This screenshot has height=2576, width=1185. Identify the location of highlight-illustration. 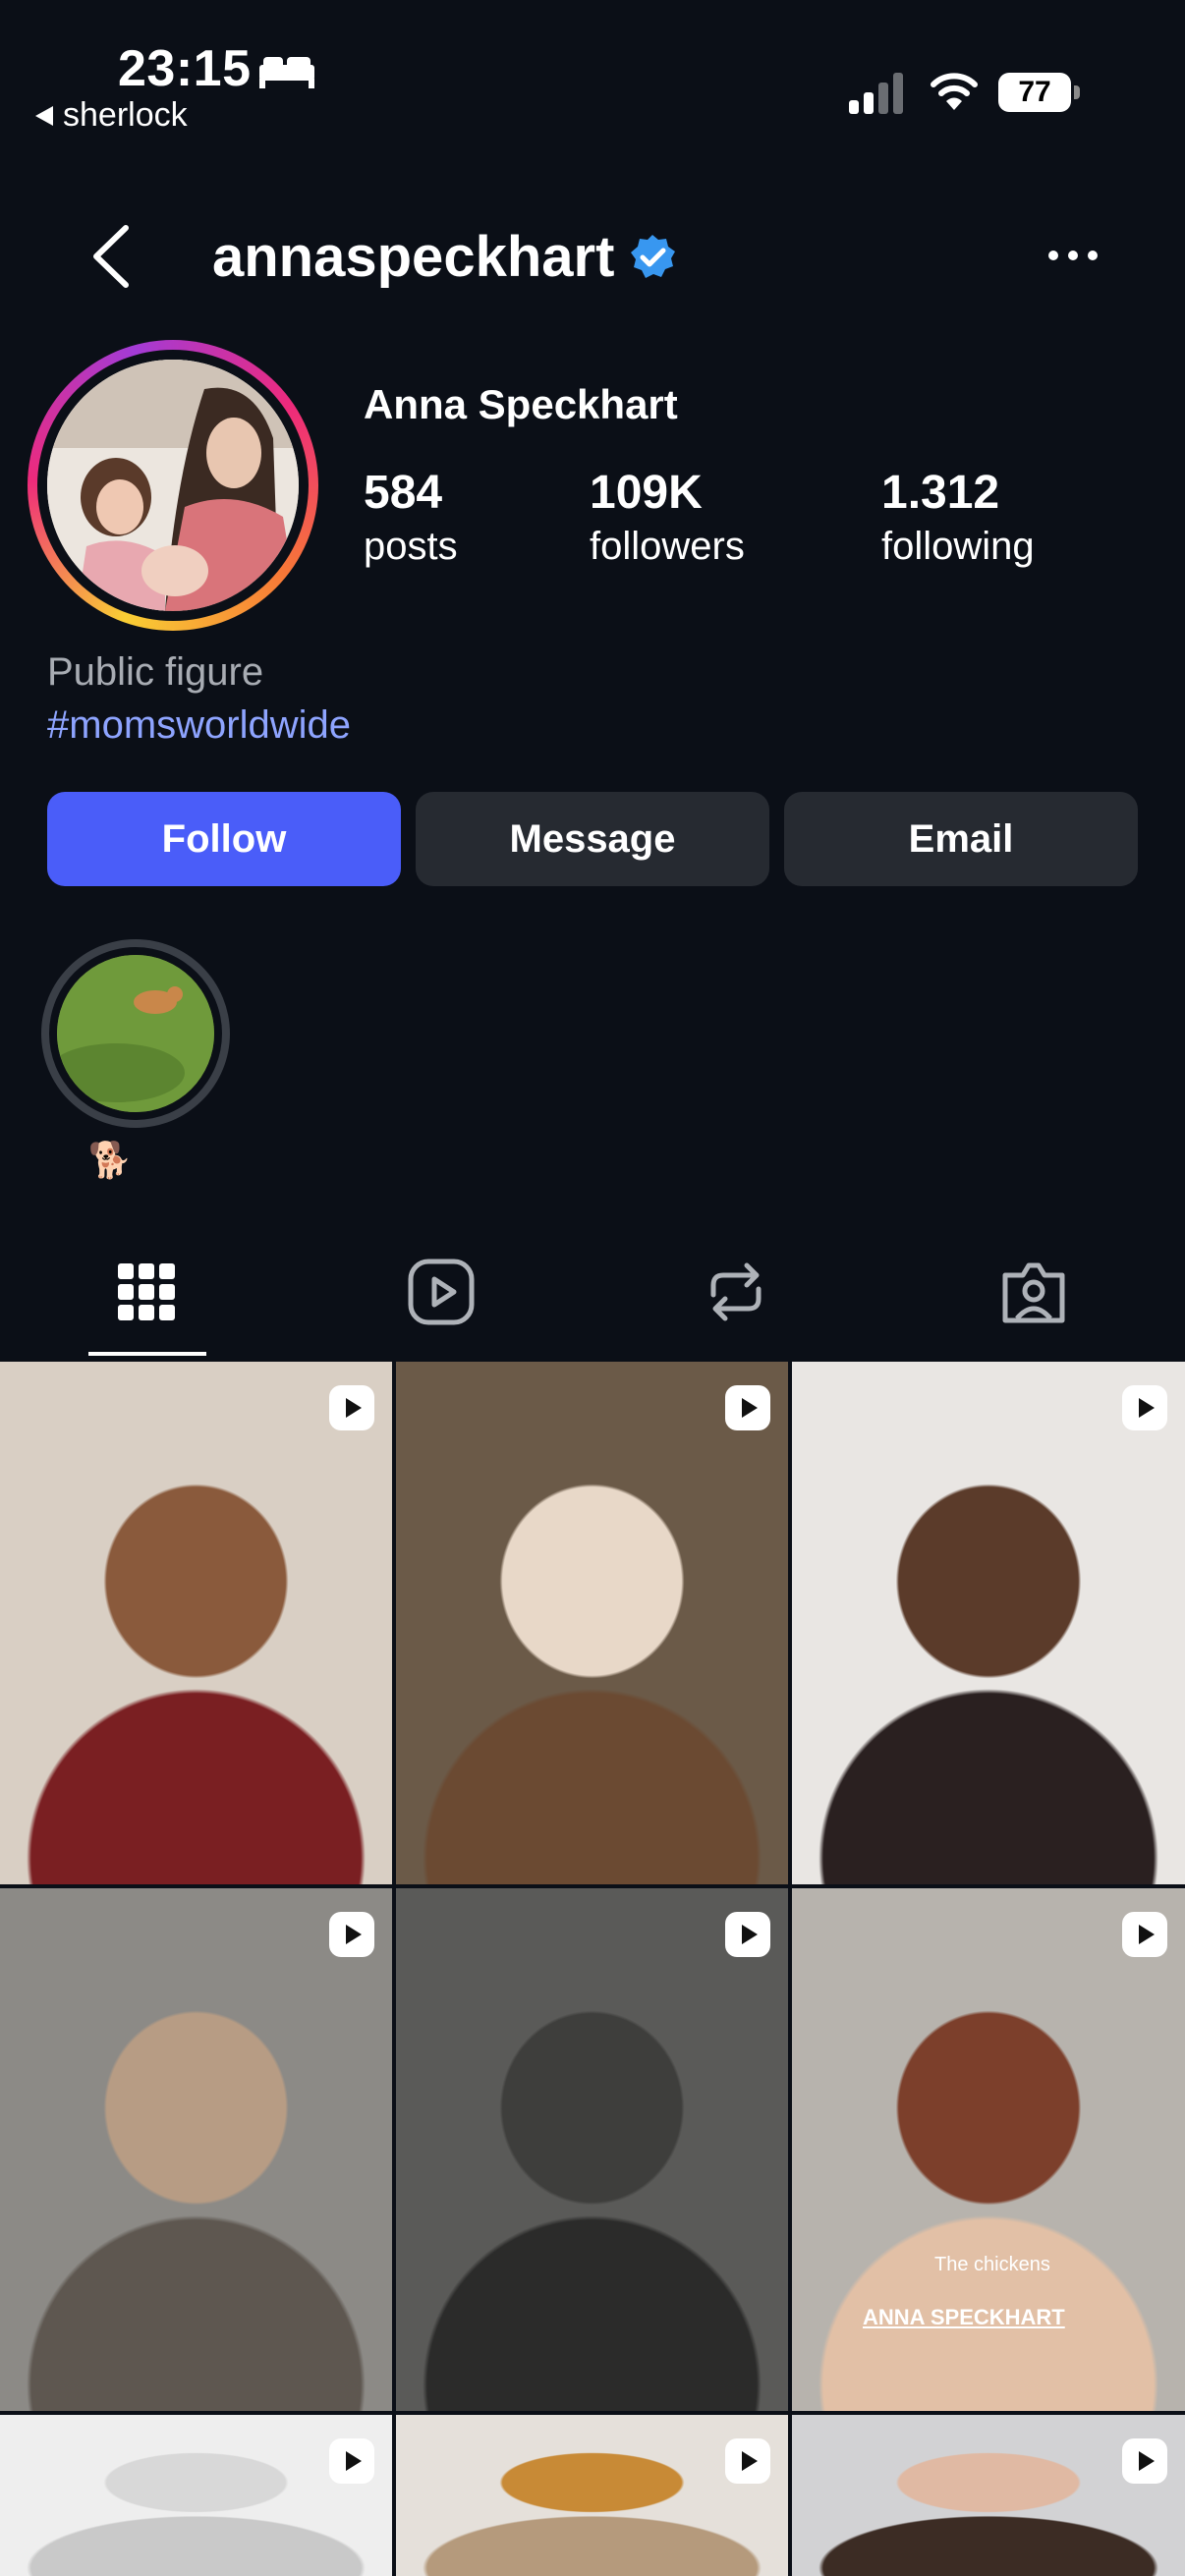
(136, 1033).